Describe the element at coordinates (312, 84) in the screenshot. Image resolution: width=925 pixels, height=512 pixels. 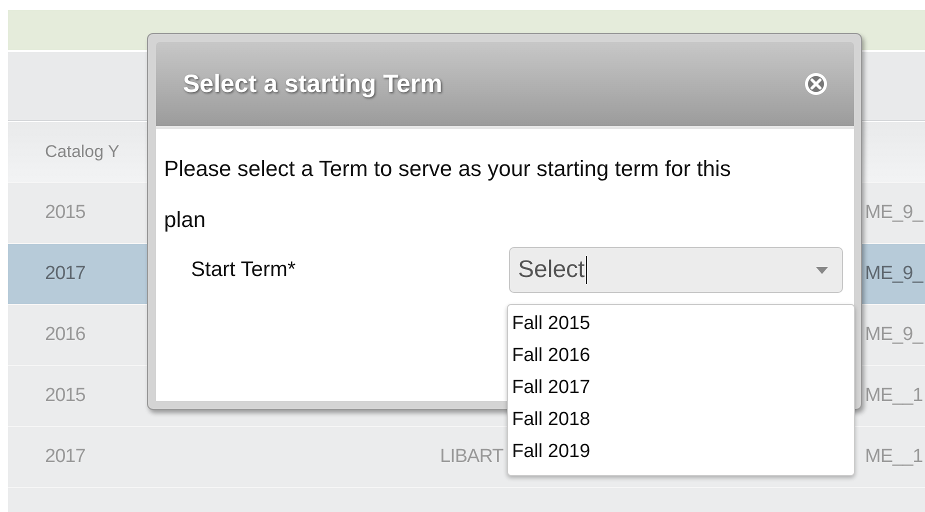
I see `dialog-title: Select a starting Term` at that location.